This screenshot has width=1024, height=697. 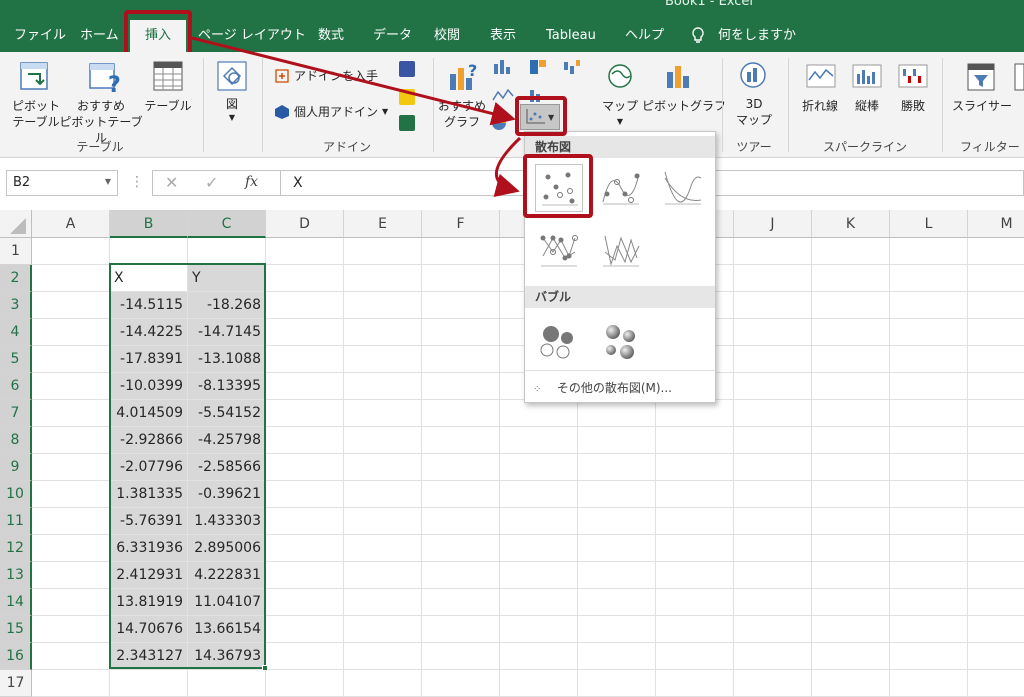 I want to click on cell-x: -10.0399, so click(x=149, y=386).